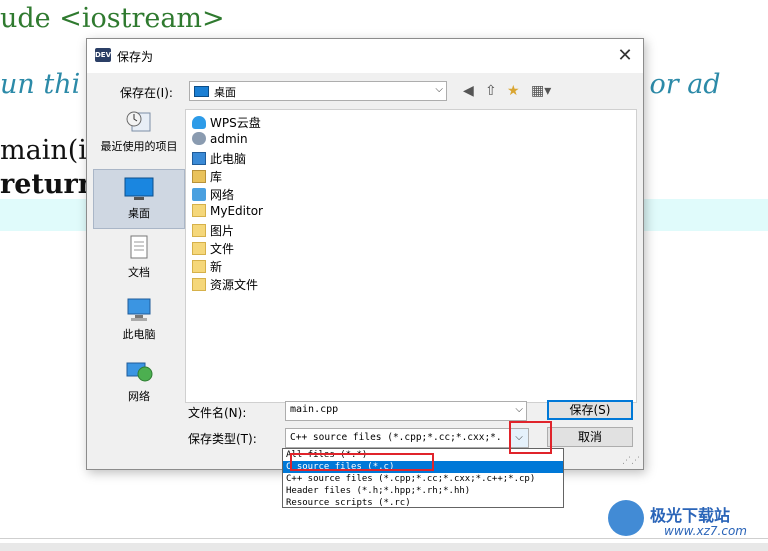  I want to click on place-computer: 此电脑, so click(139, 327).